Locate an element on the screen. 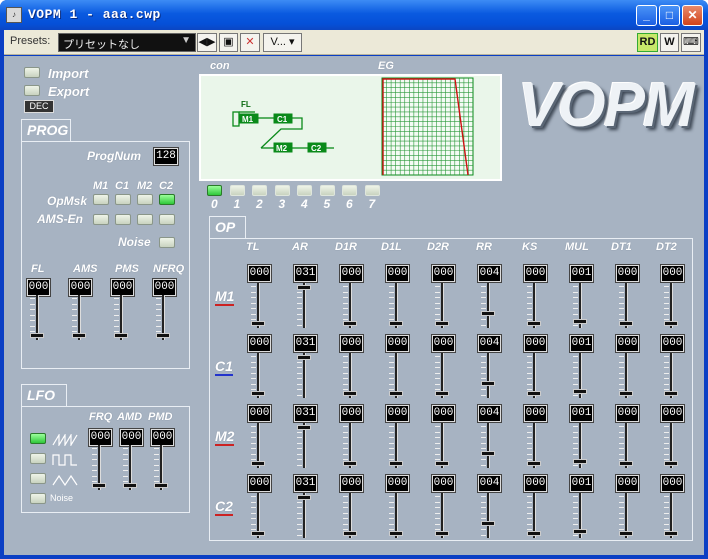  op-m1-dt1-slider-knob is located at coordinates (626, 323).